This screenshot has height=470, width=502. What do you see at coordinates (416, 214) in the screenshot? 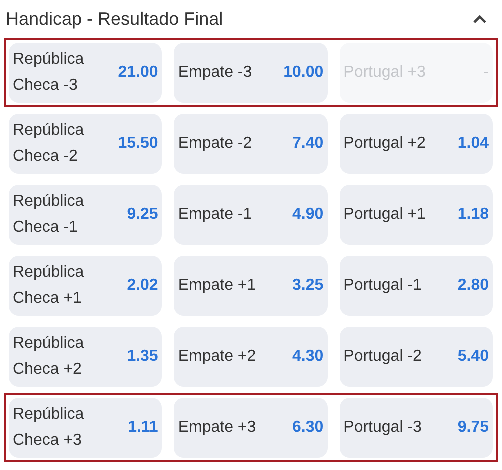
I see `odds-button: Portugal +1 1.18` at bounding box center [416, 214].